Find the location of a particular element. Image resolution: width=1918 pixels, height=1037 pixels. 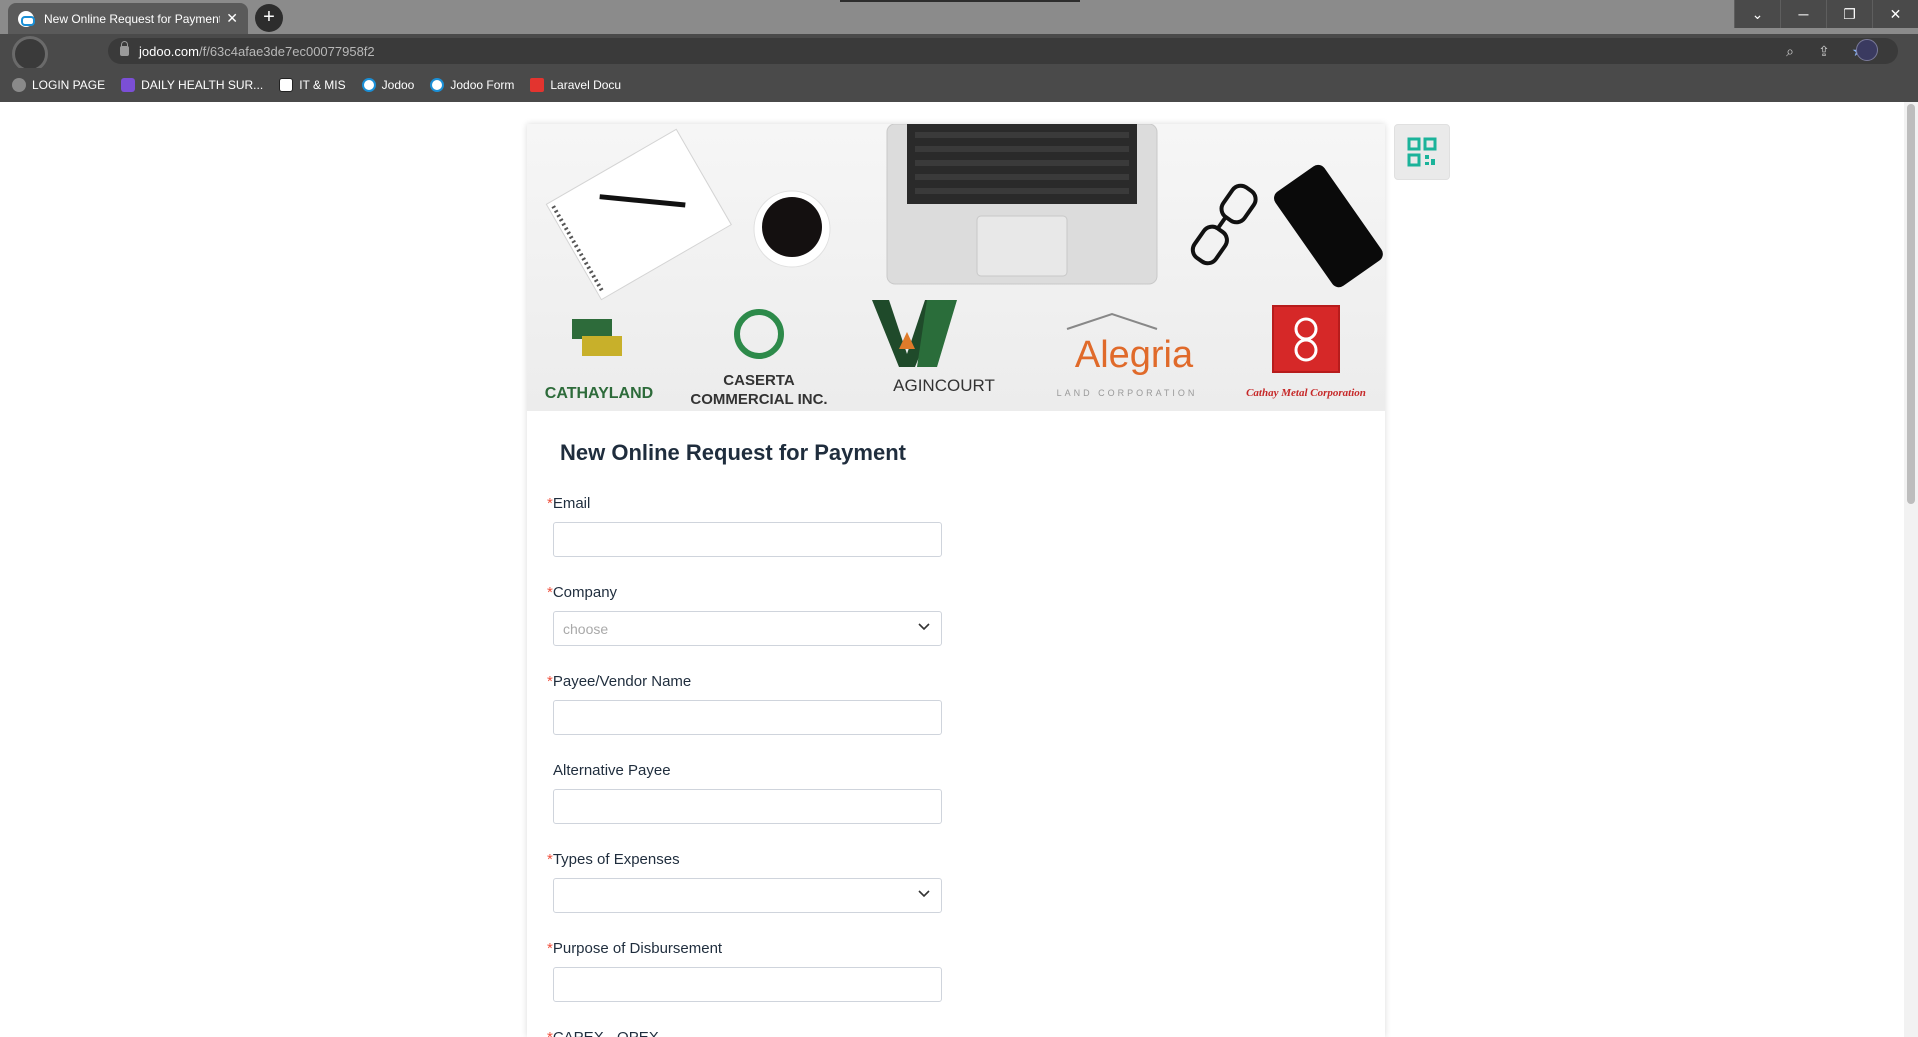

types-of-expenses-label-text: Types of Expenses is located at coordinates (616, 859).